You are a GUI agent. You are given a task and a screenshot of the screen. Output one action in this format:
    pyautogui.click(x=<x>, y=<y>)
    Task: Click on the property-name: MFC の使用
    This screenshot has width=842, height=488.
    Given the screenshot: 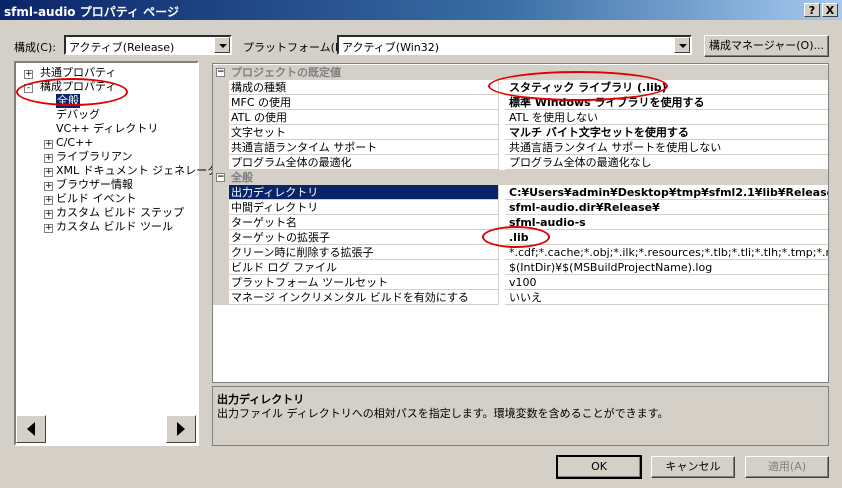 What is the action you would take?
    pyautogui.click(x=364, y=102)
    